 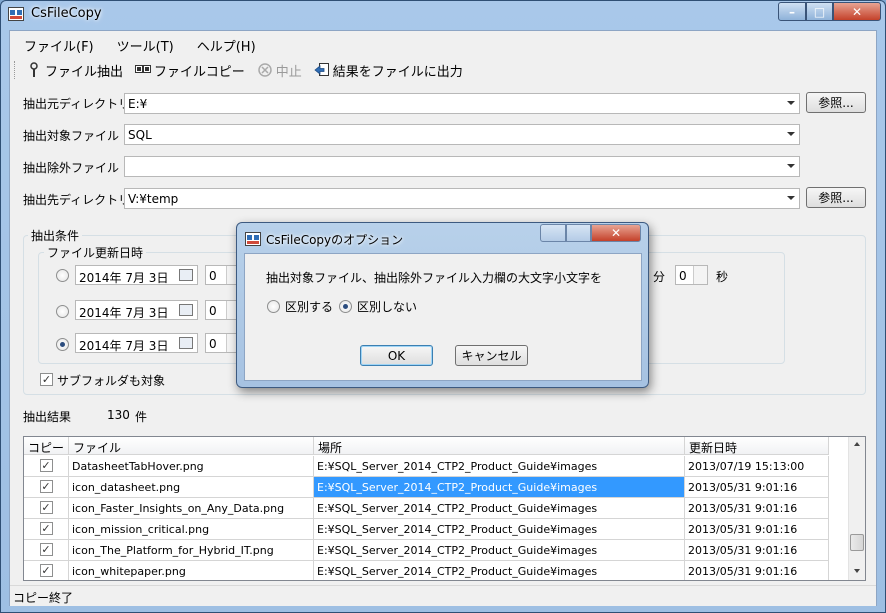 What do you see at coordinates (857, 542) in the screenshot?
I see `scroll-thumb` at bounding box center [857, 542].